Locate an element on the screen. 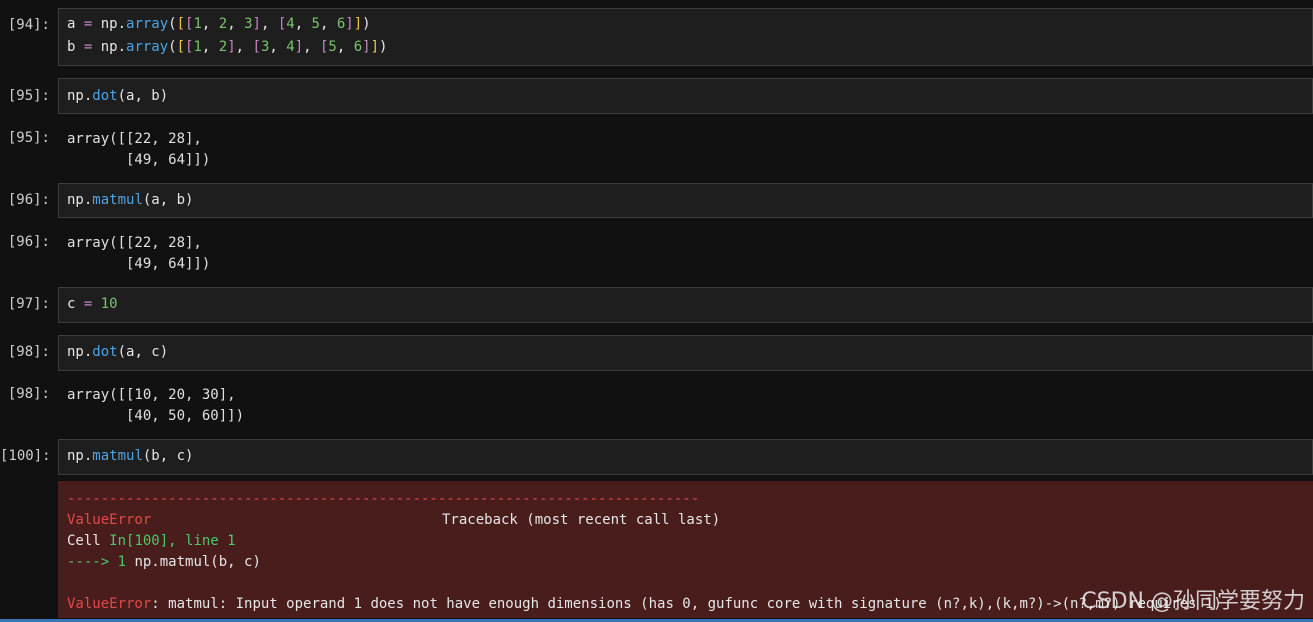 Image resolution: width=1313 pixels, height=622 pixels. output-line: [40, 50, 60]]) is located at coordinates (156, 416).